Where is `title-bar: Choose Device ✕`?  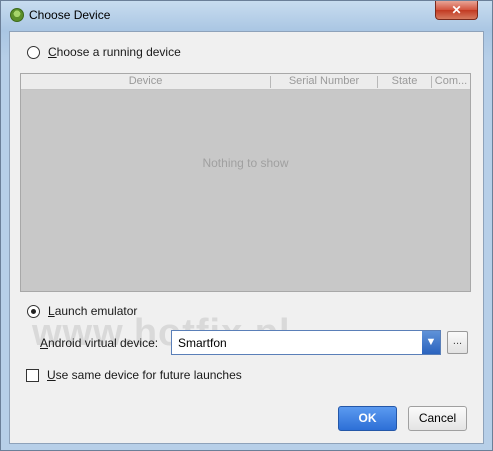
title-bar: Choose Device ✕ is located at coordinates (246, 15).